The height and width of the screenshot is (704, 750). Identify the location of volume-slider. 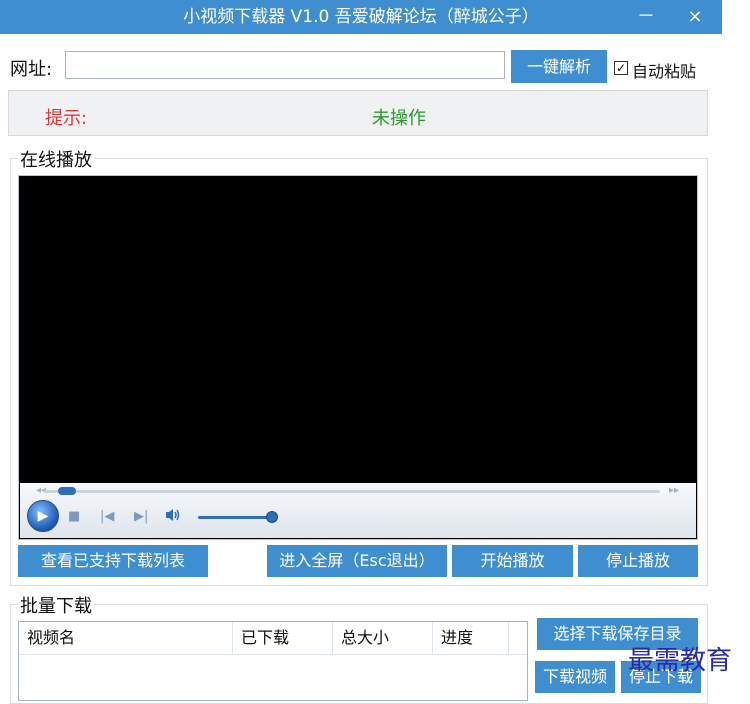
(236, 517).